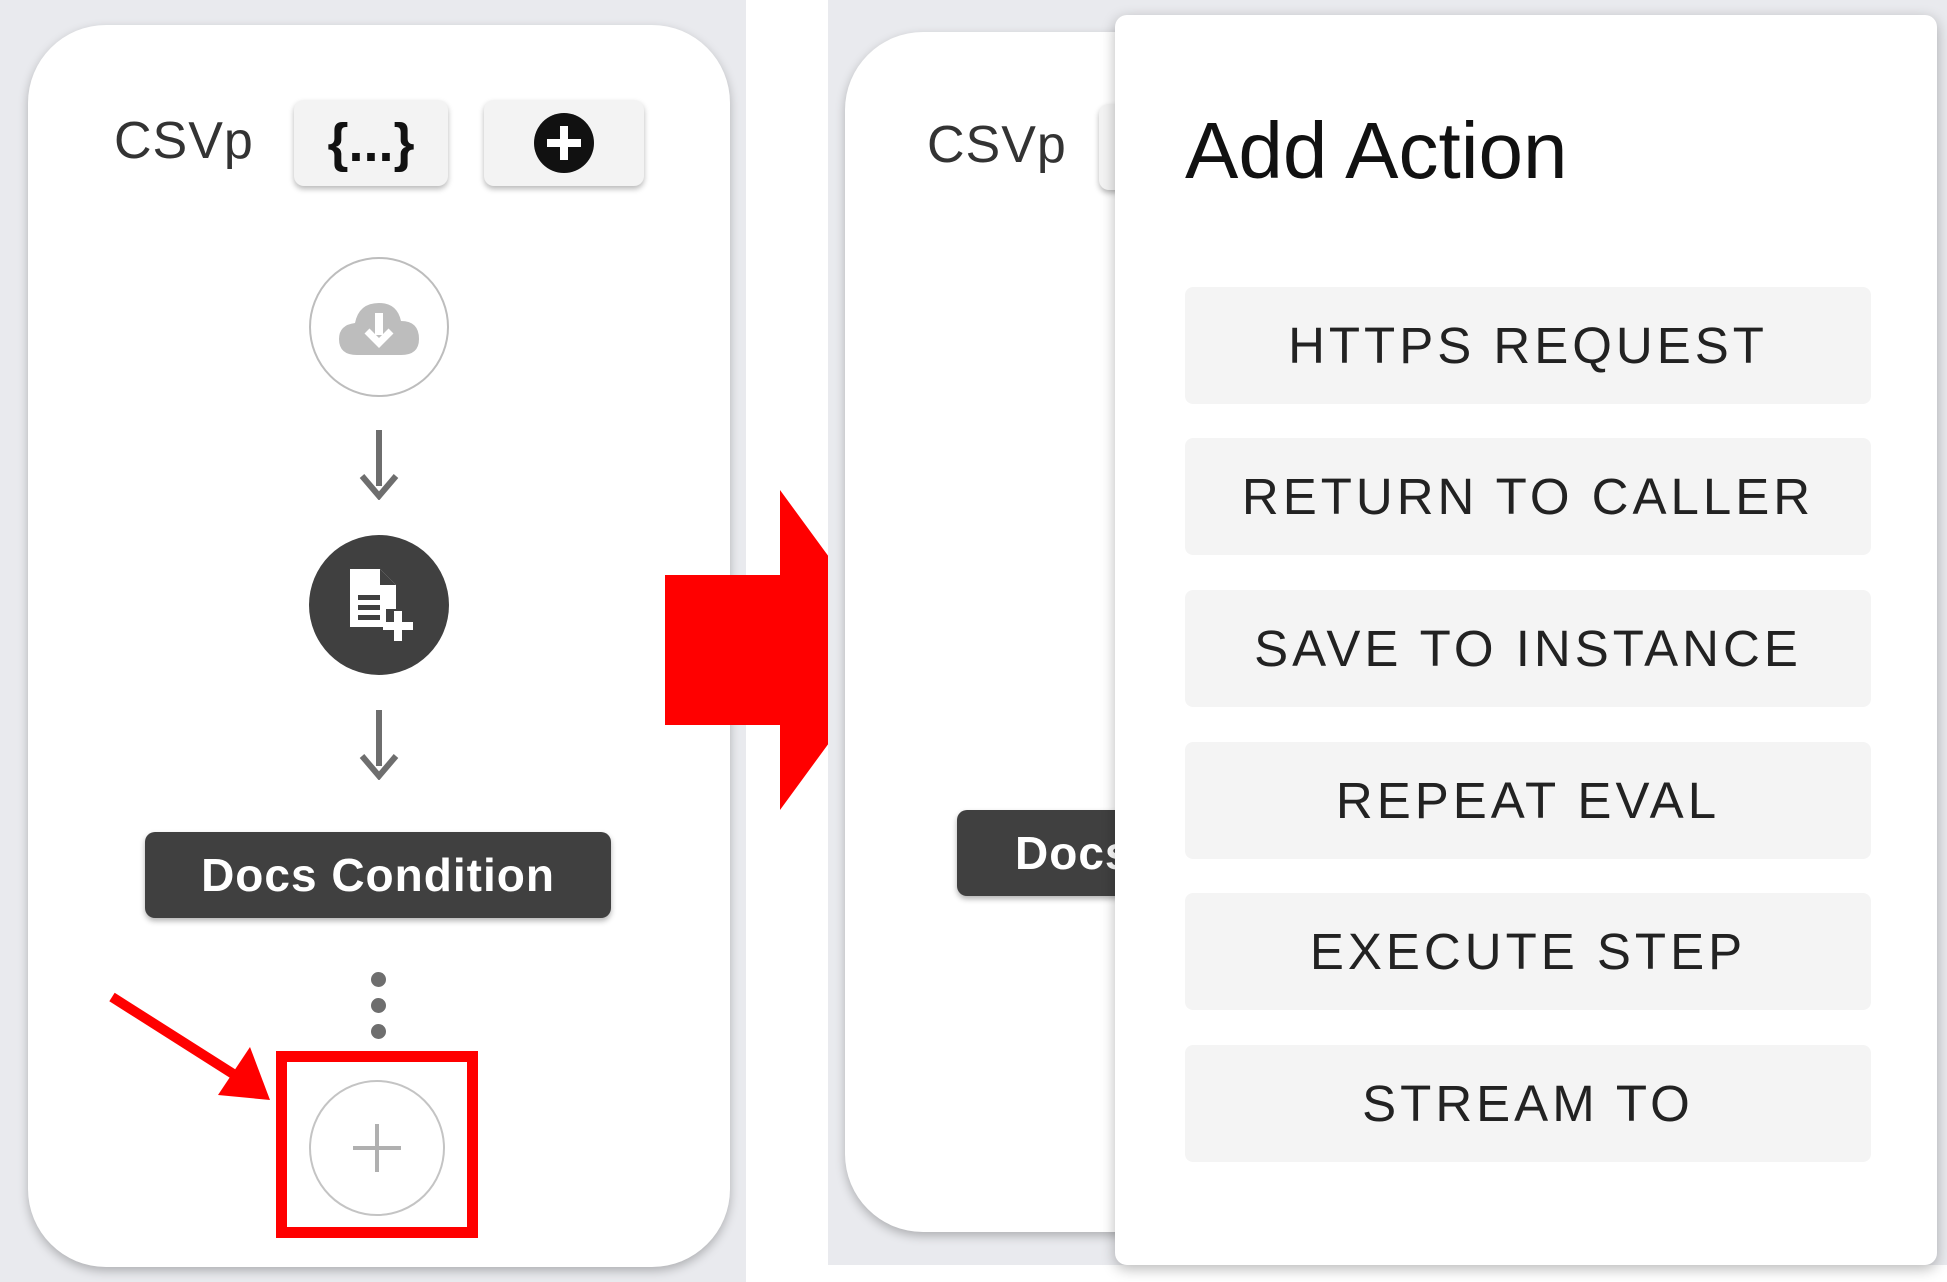 This screenshot has height=1282, width=1947. I want to click on stream-to-button: STREAM TO, so click(1528, 1103).